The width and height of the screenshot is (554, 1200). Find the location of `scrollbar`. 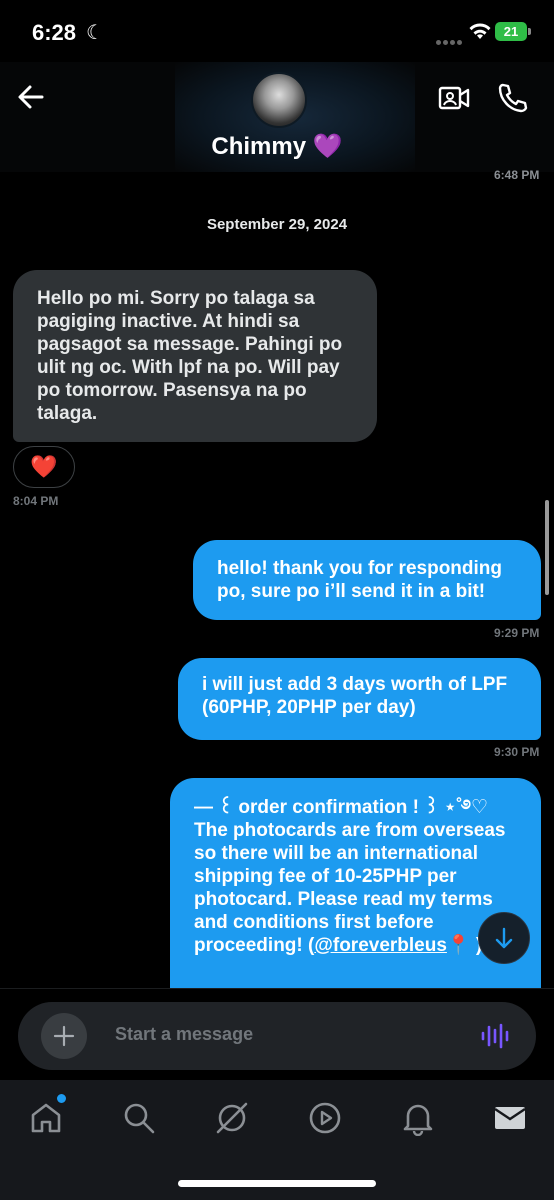

scrollbar is located at coordinates (547, 547).